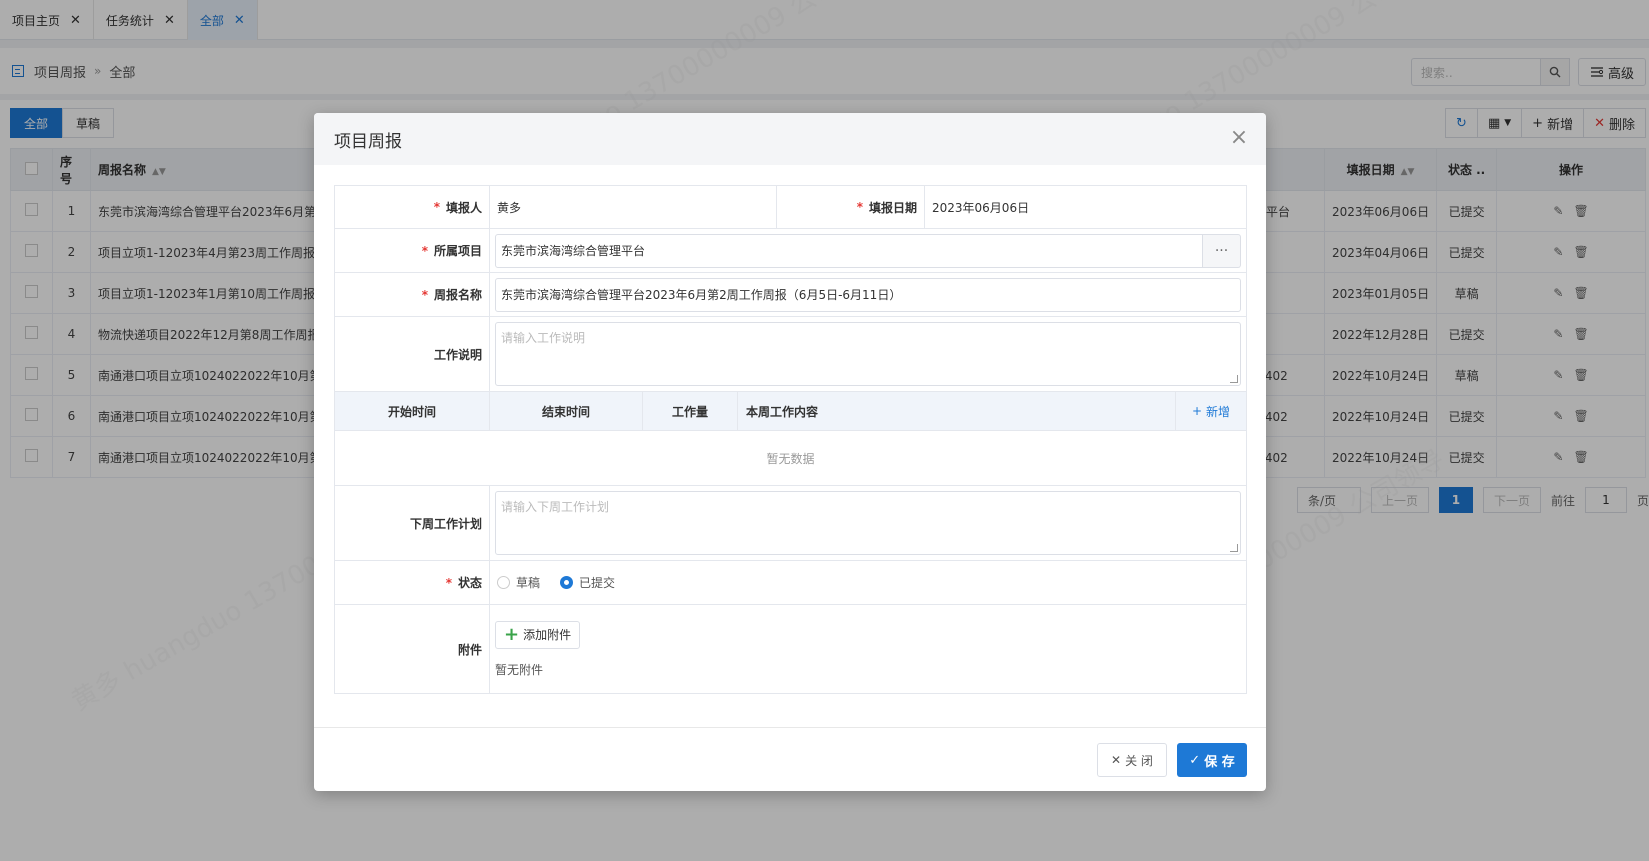  What do you see at coordinates (868, 582) in the screenshot?
I see `status-cell: 草稿 已提交` at bounding box center [868, 582].